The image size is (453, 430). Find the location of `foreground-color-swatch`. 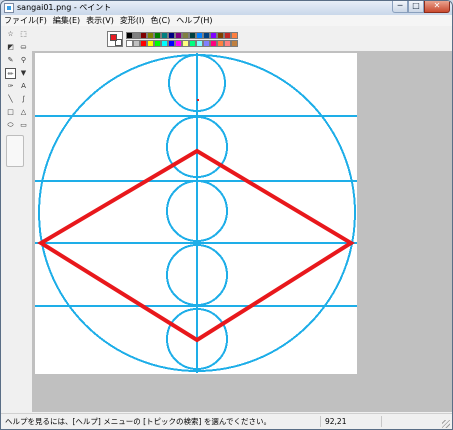

foreground-color-swatch is located at coordinates (113, 37).